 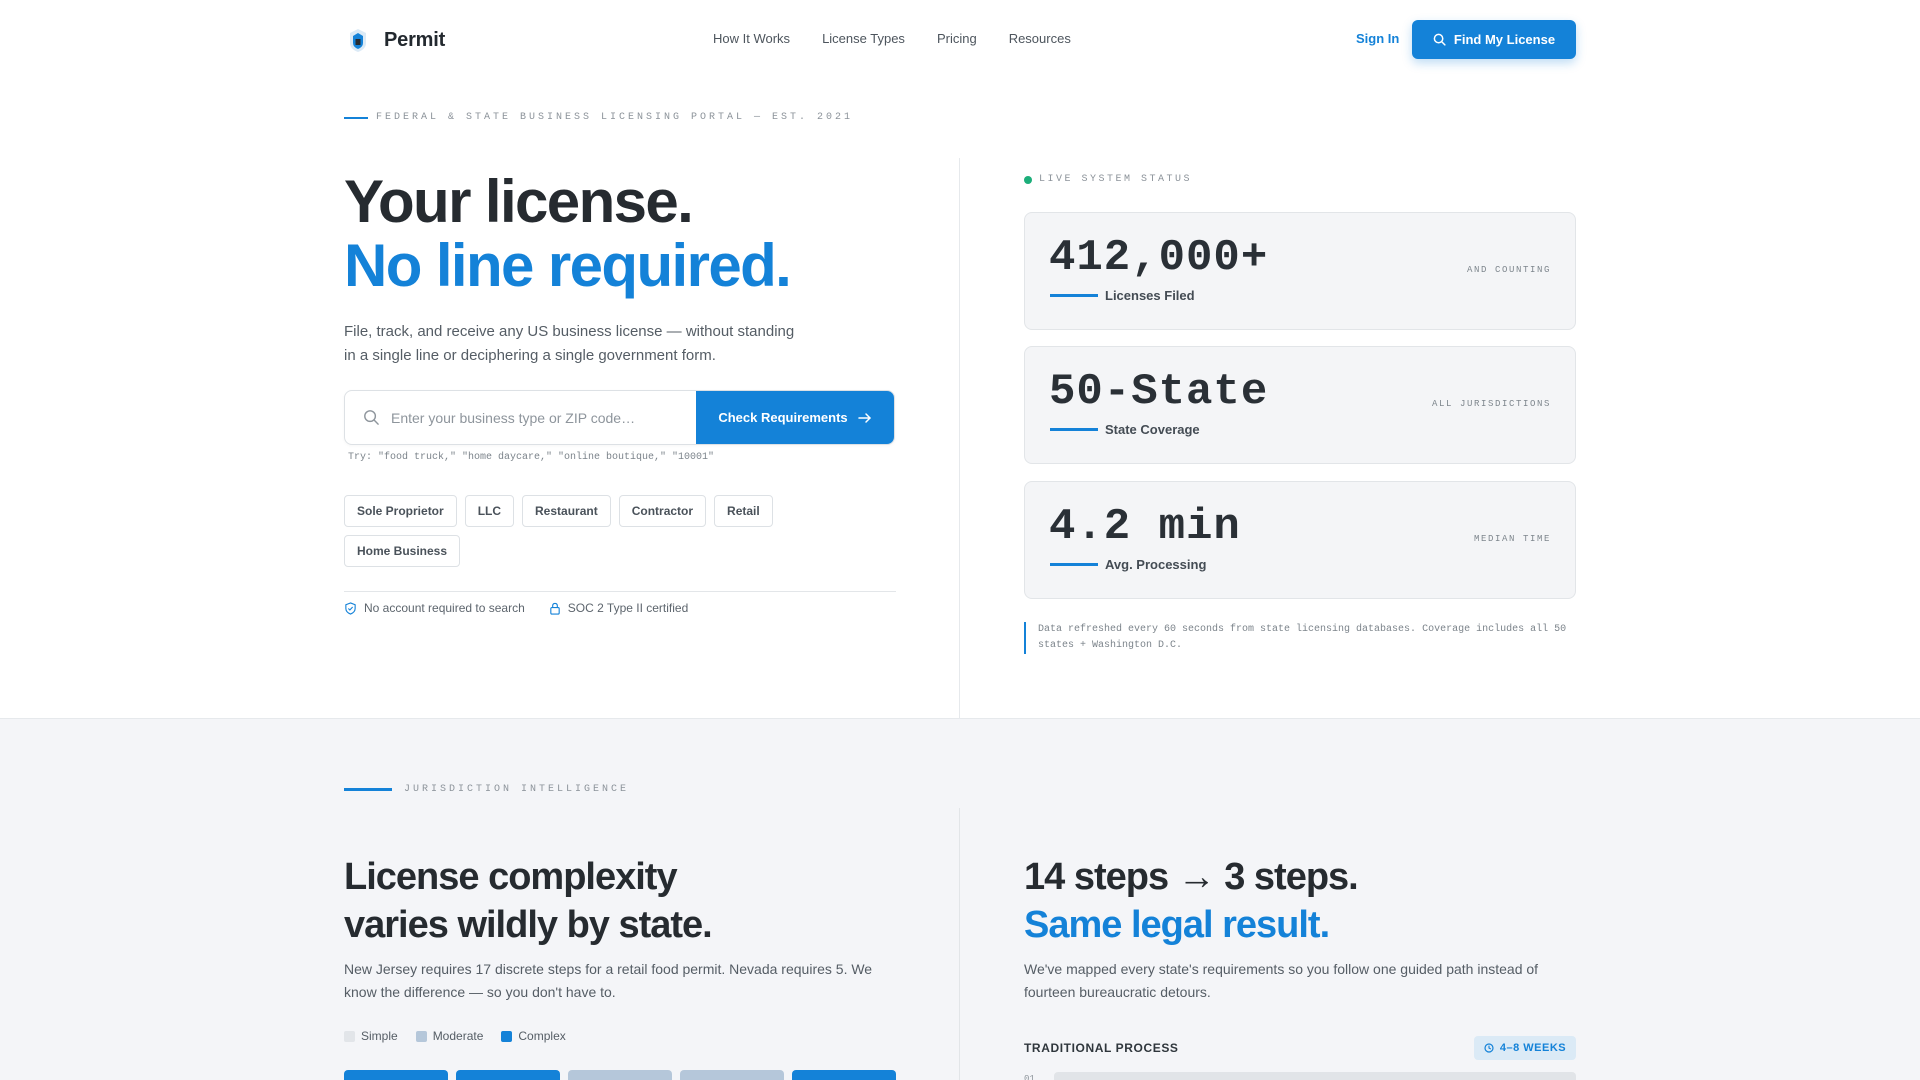 I want to click on shield-check-icon, so click(x=350, y=608).